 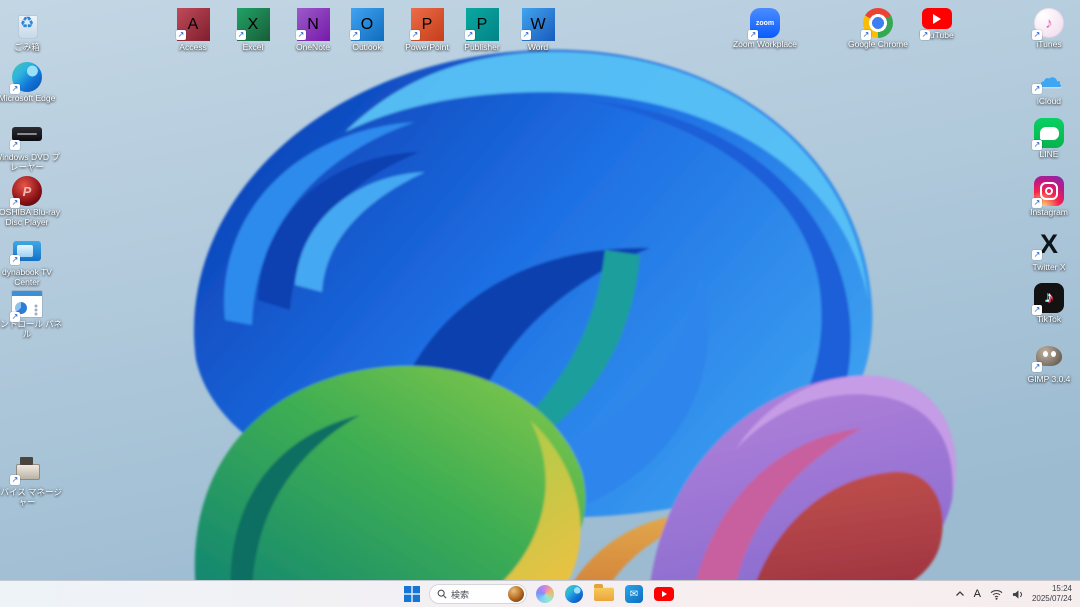 I want to click on system-tray: A 15:24 2025/07/24, so click(x=1016, y=594).